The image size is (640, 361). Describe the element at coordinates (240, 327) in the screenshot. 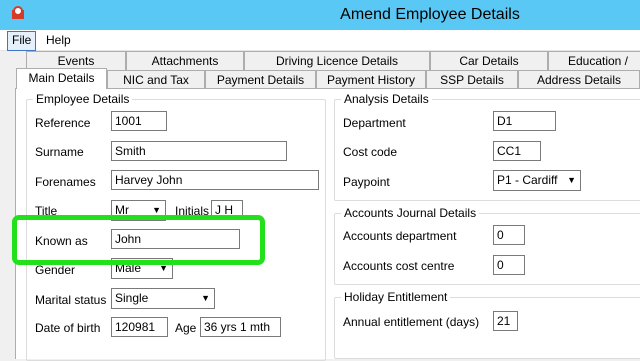

I see `age-field: 36 yrs 1 mth` at that location.